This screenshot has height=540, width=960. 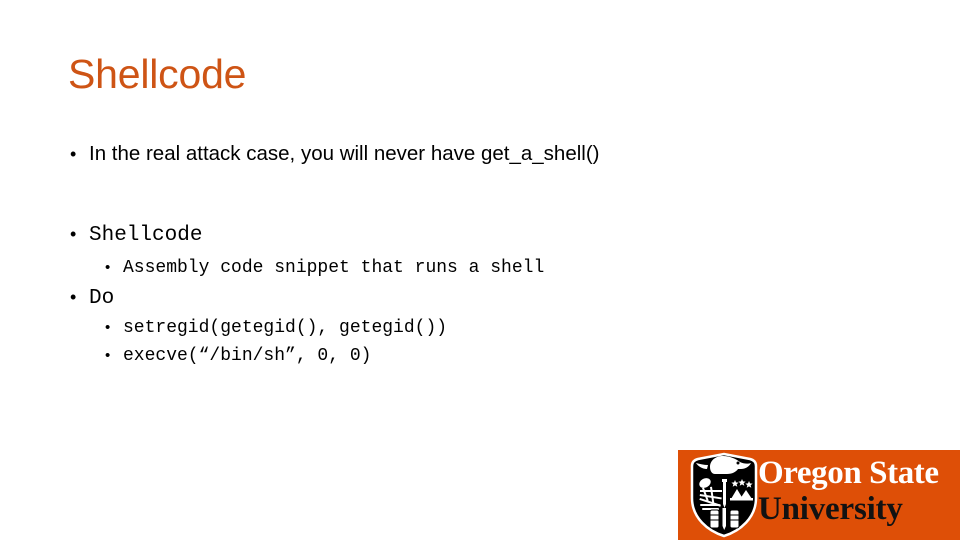 What do you see at coordinates (146, 235) in the screenshot?
I see `bullet-label: Shellcode` at bounding box center [146, 235].